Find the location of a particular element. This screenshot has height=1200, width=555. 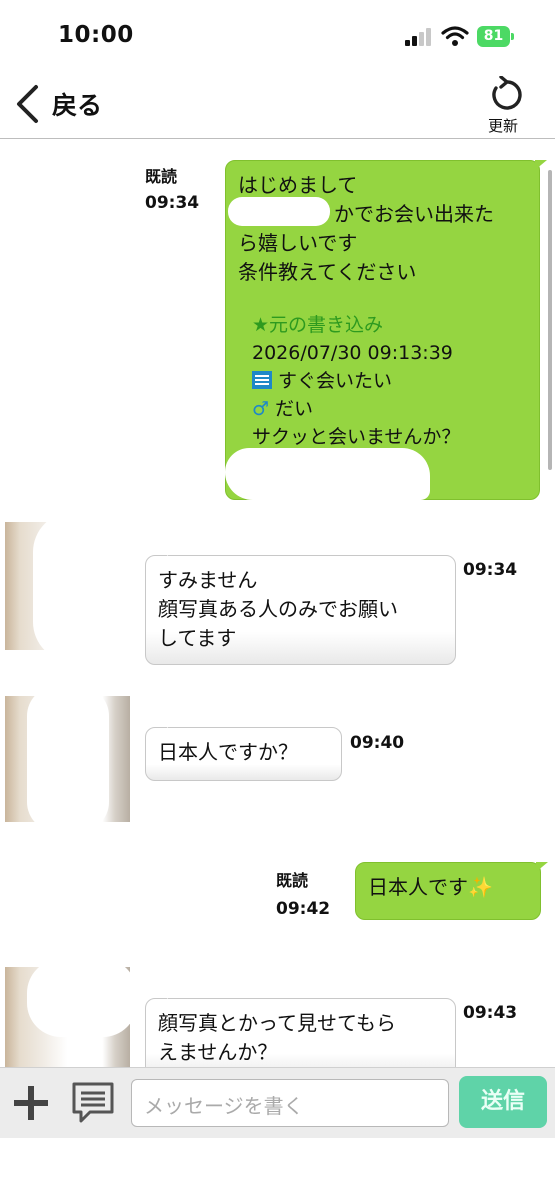

message-time: 09:42 is located at coordinates (303, 909).